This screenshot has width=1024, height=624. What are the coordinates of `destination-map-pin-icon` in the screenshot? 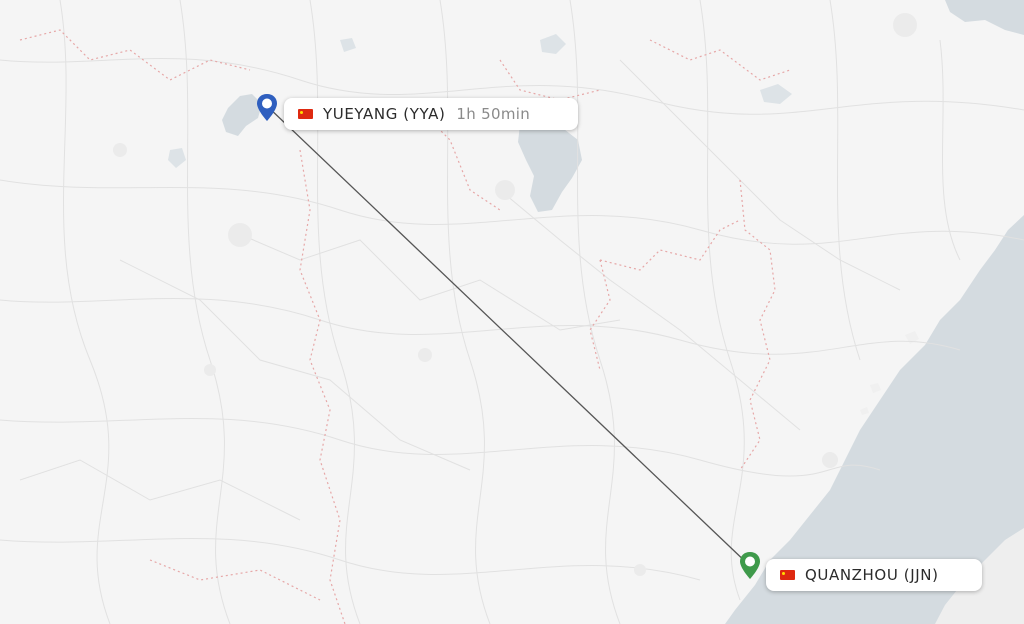 It's located at (750, 566).